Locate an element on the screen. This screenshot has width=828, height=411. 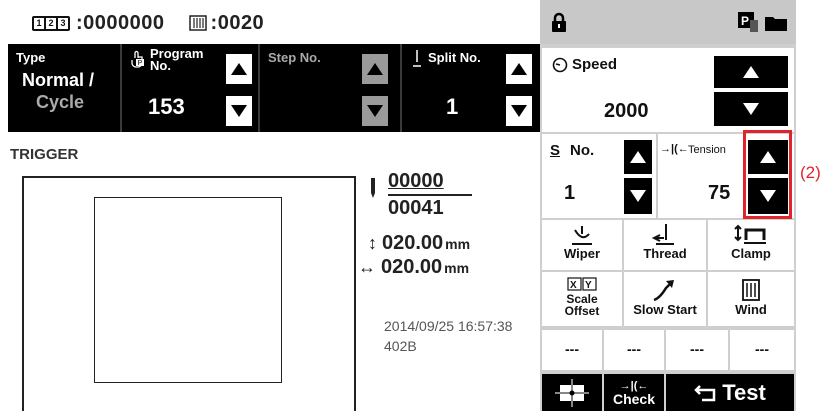
xy-icon: X Y is located at coordinates (582, 284).